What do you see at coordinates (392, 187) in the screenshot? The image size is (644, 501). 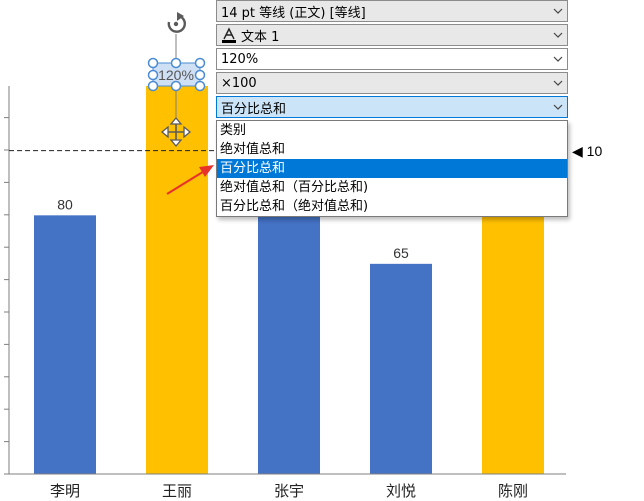 I see `option-absolute-total-percent: 绝对值总和（百分比总和)` at bounding box center [392, 187].